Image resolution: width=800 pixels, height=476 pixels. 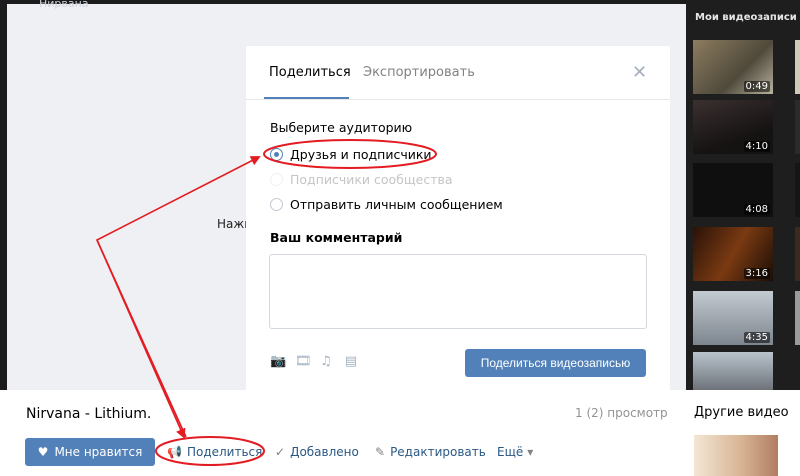 I want to click on added-label: Добавлено, so click(x=324, y=452).